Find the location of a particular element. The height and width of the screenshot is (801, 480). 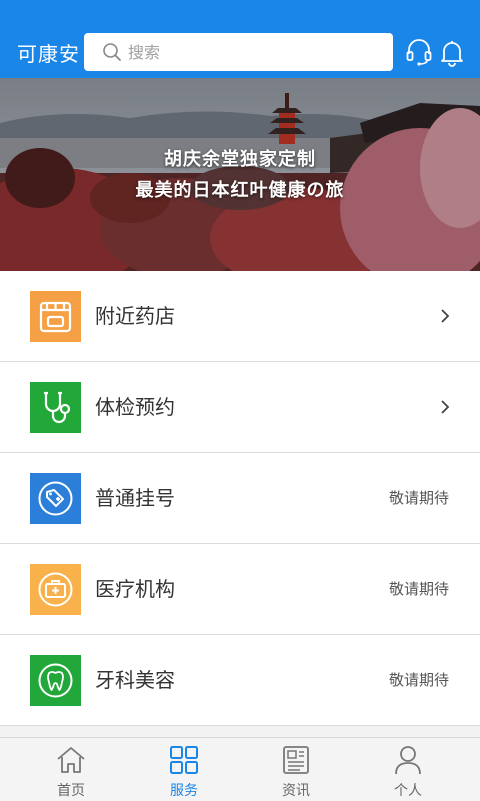

medical-kit-icon is located at coordinates (55, 589).